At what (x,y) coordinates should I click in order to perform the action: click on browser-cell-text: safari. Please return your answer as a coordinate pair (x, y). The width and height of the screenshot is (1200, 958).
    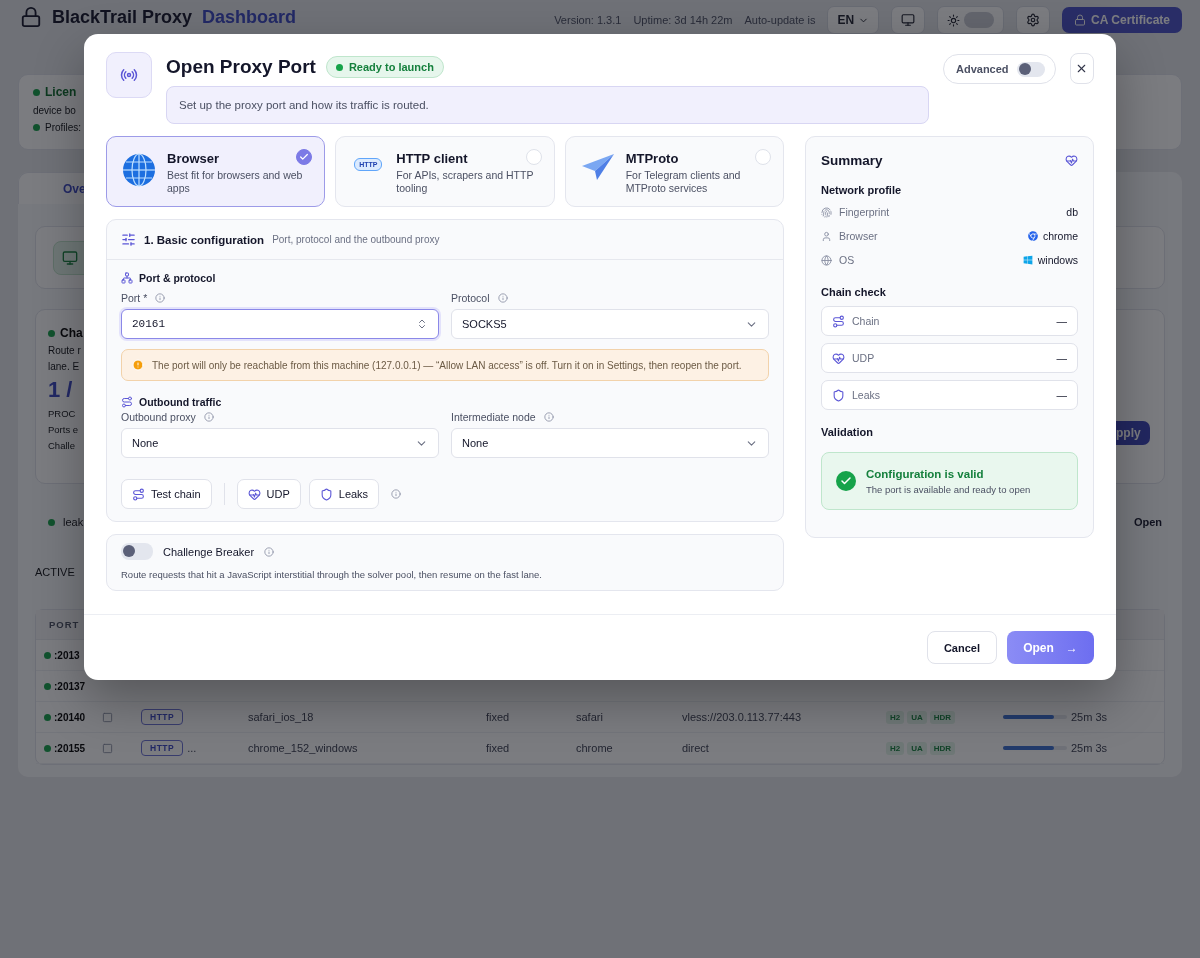
    Looking at the image, I should click on (590, 717).